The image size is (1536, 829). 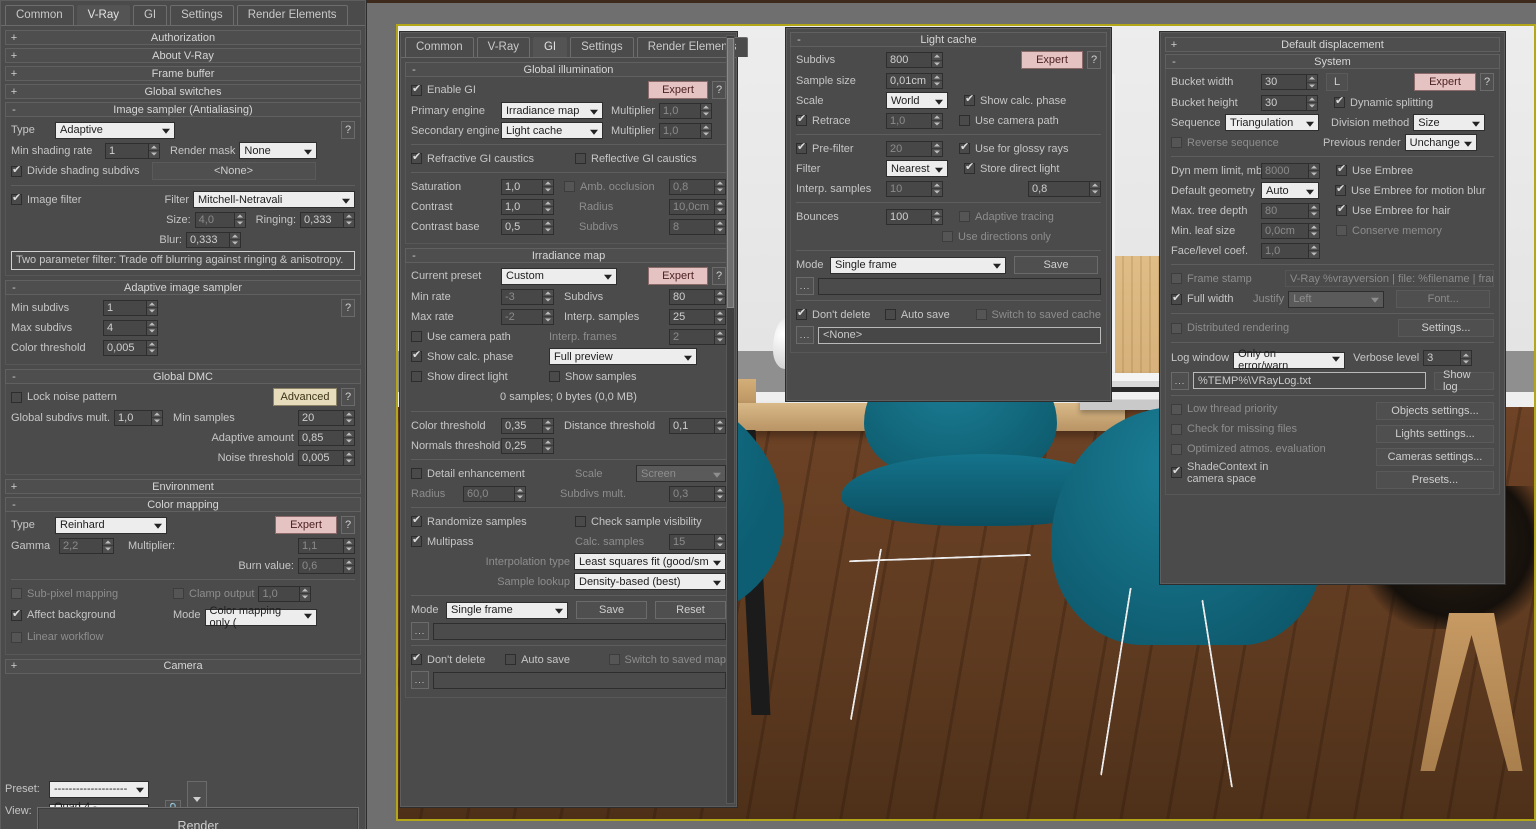 What do you see at coordinates (996, 237) in the screenshot?
I see `lc-use-directions-only-checkbox: Use directions only` at bounding box center [996, 237].